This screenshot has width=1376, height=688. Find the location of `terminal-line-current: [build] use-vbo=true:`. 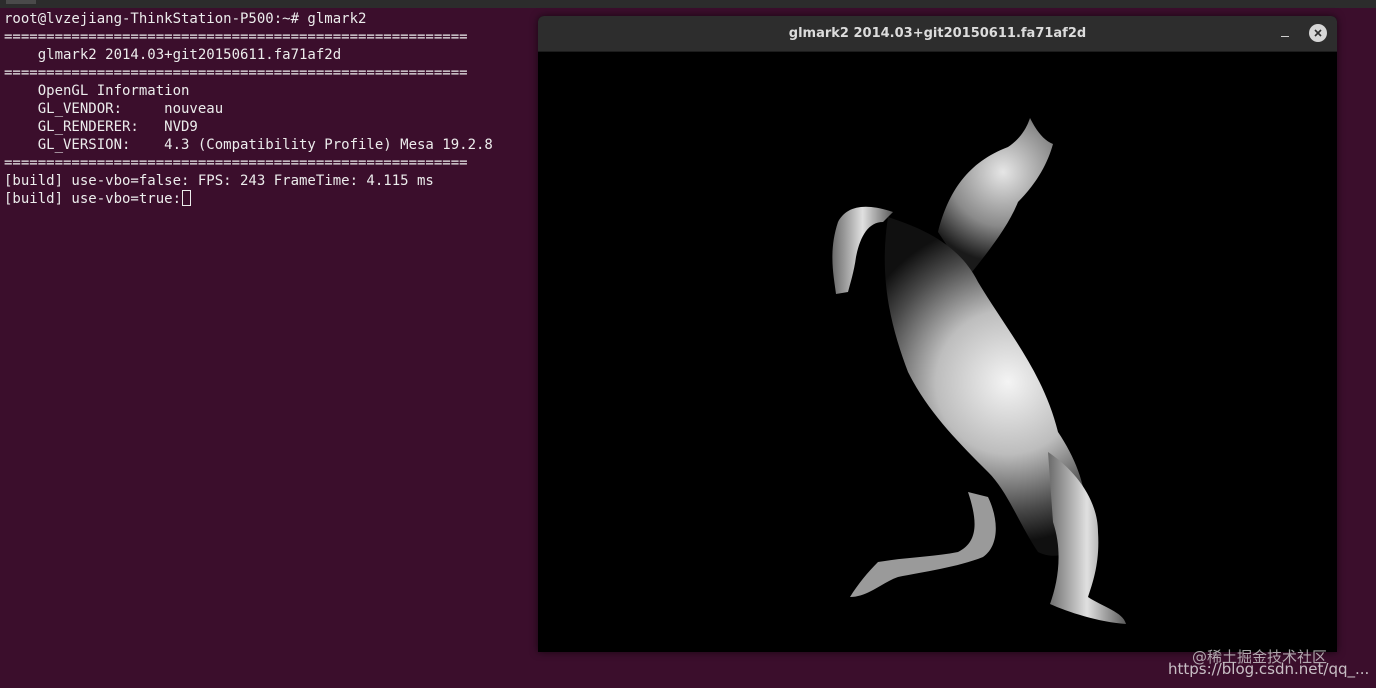

terminal-line-current: [build] use-vbo=true: is located at coordinates (98, 199).